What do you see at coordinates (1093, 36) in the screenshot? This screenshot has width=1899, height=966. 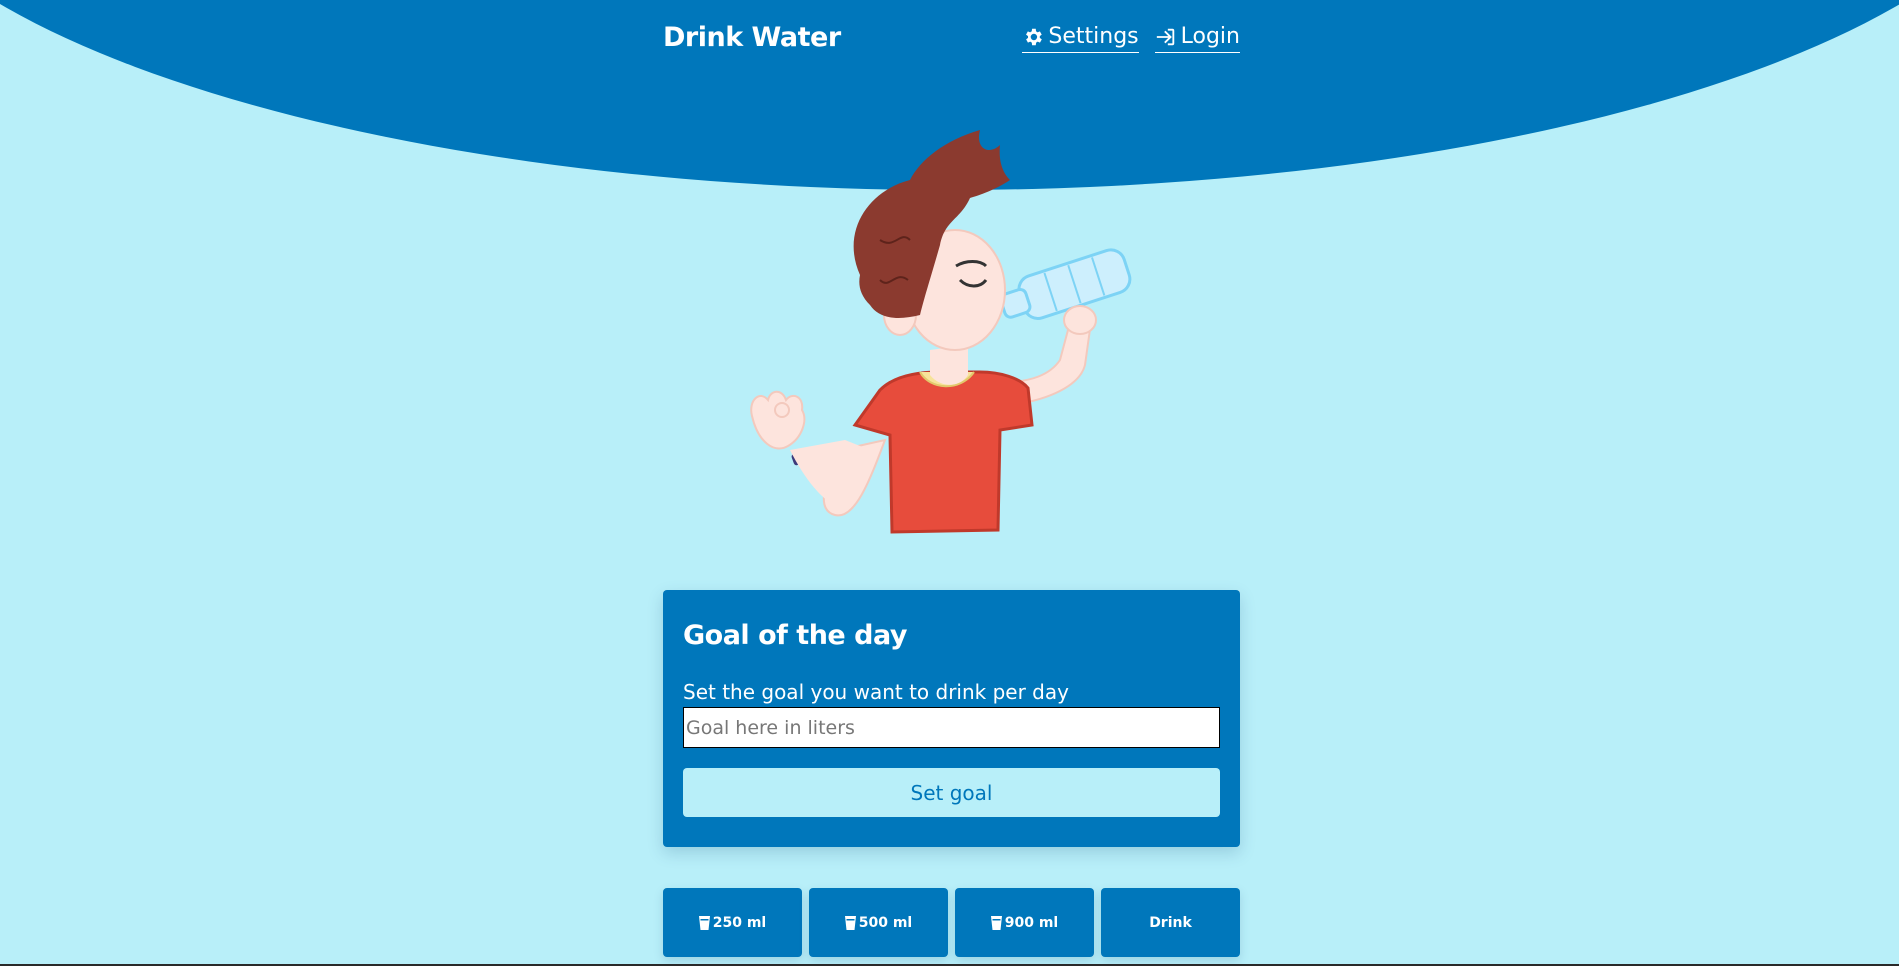 I see `settings-label: Settings` at bounding box center [1093, 36].